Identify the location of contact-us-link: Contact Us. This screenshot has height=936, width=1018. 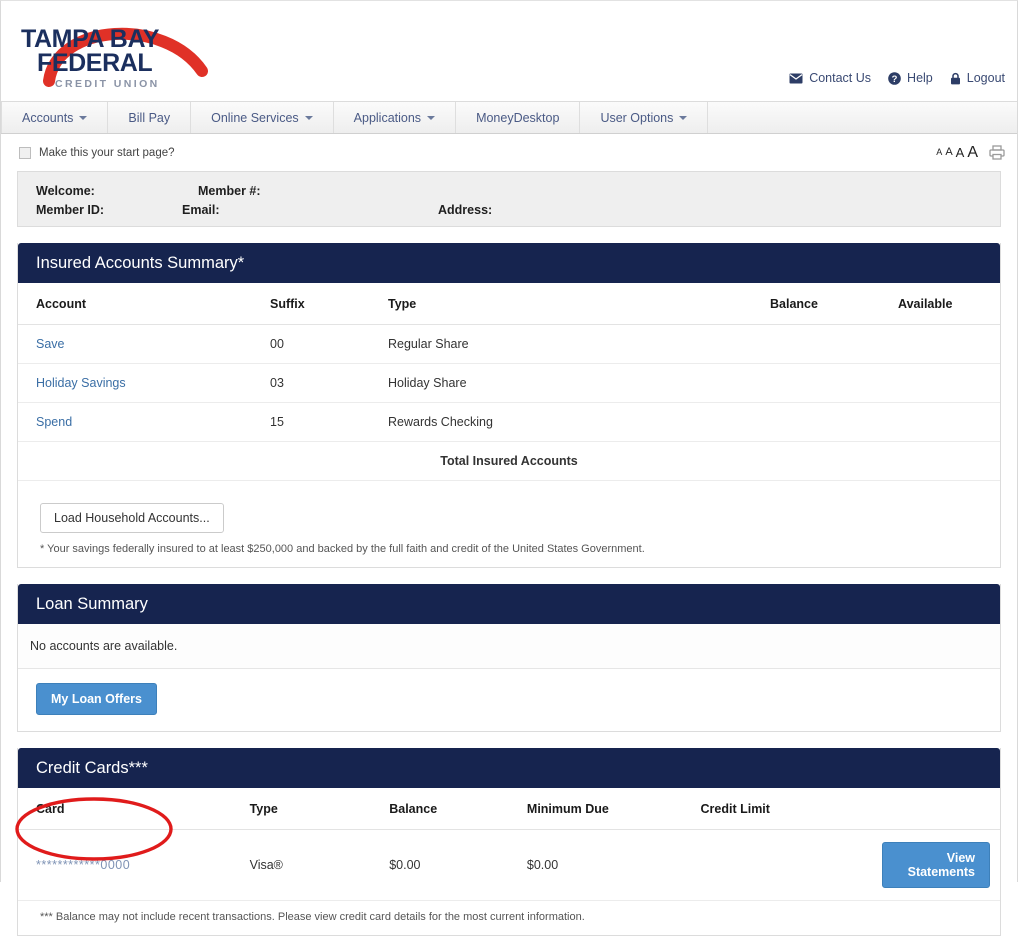
(830, 78).